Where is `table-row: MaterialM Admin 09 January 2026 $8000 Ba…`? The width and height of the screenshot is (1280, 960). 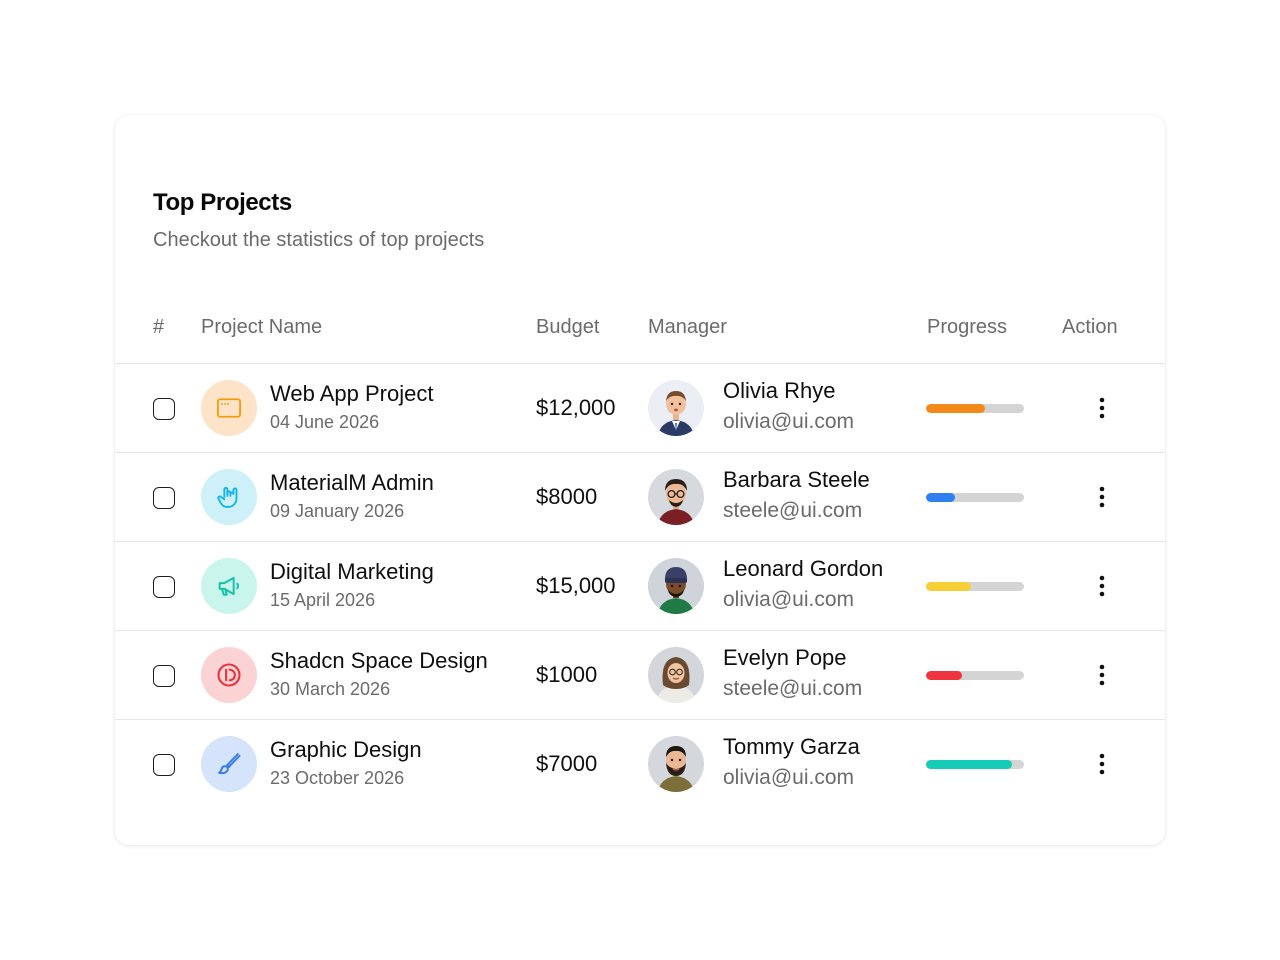 table-row: MaterialM Admin 09 January 2026 $8000 Ba… is located at coordinates (640, 497).